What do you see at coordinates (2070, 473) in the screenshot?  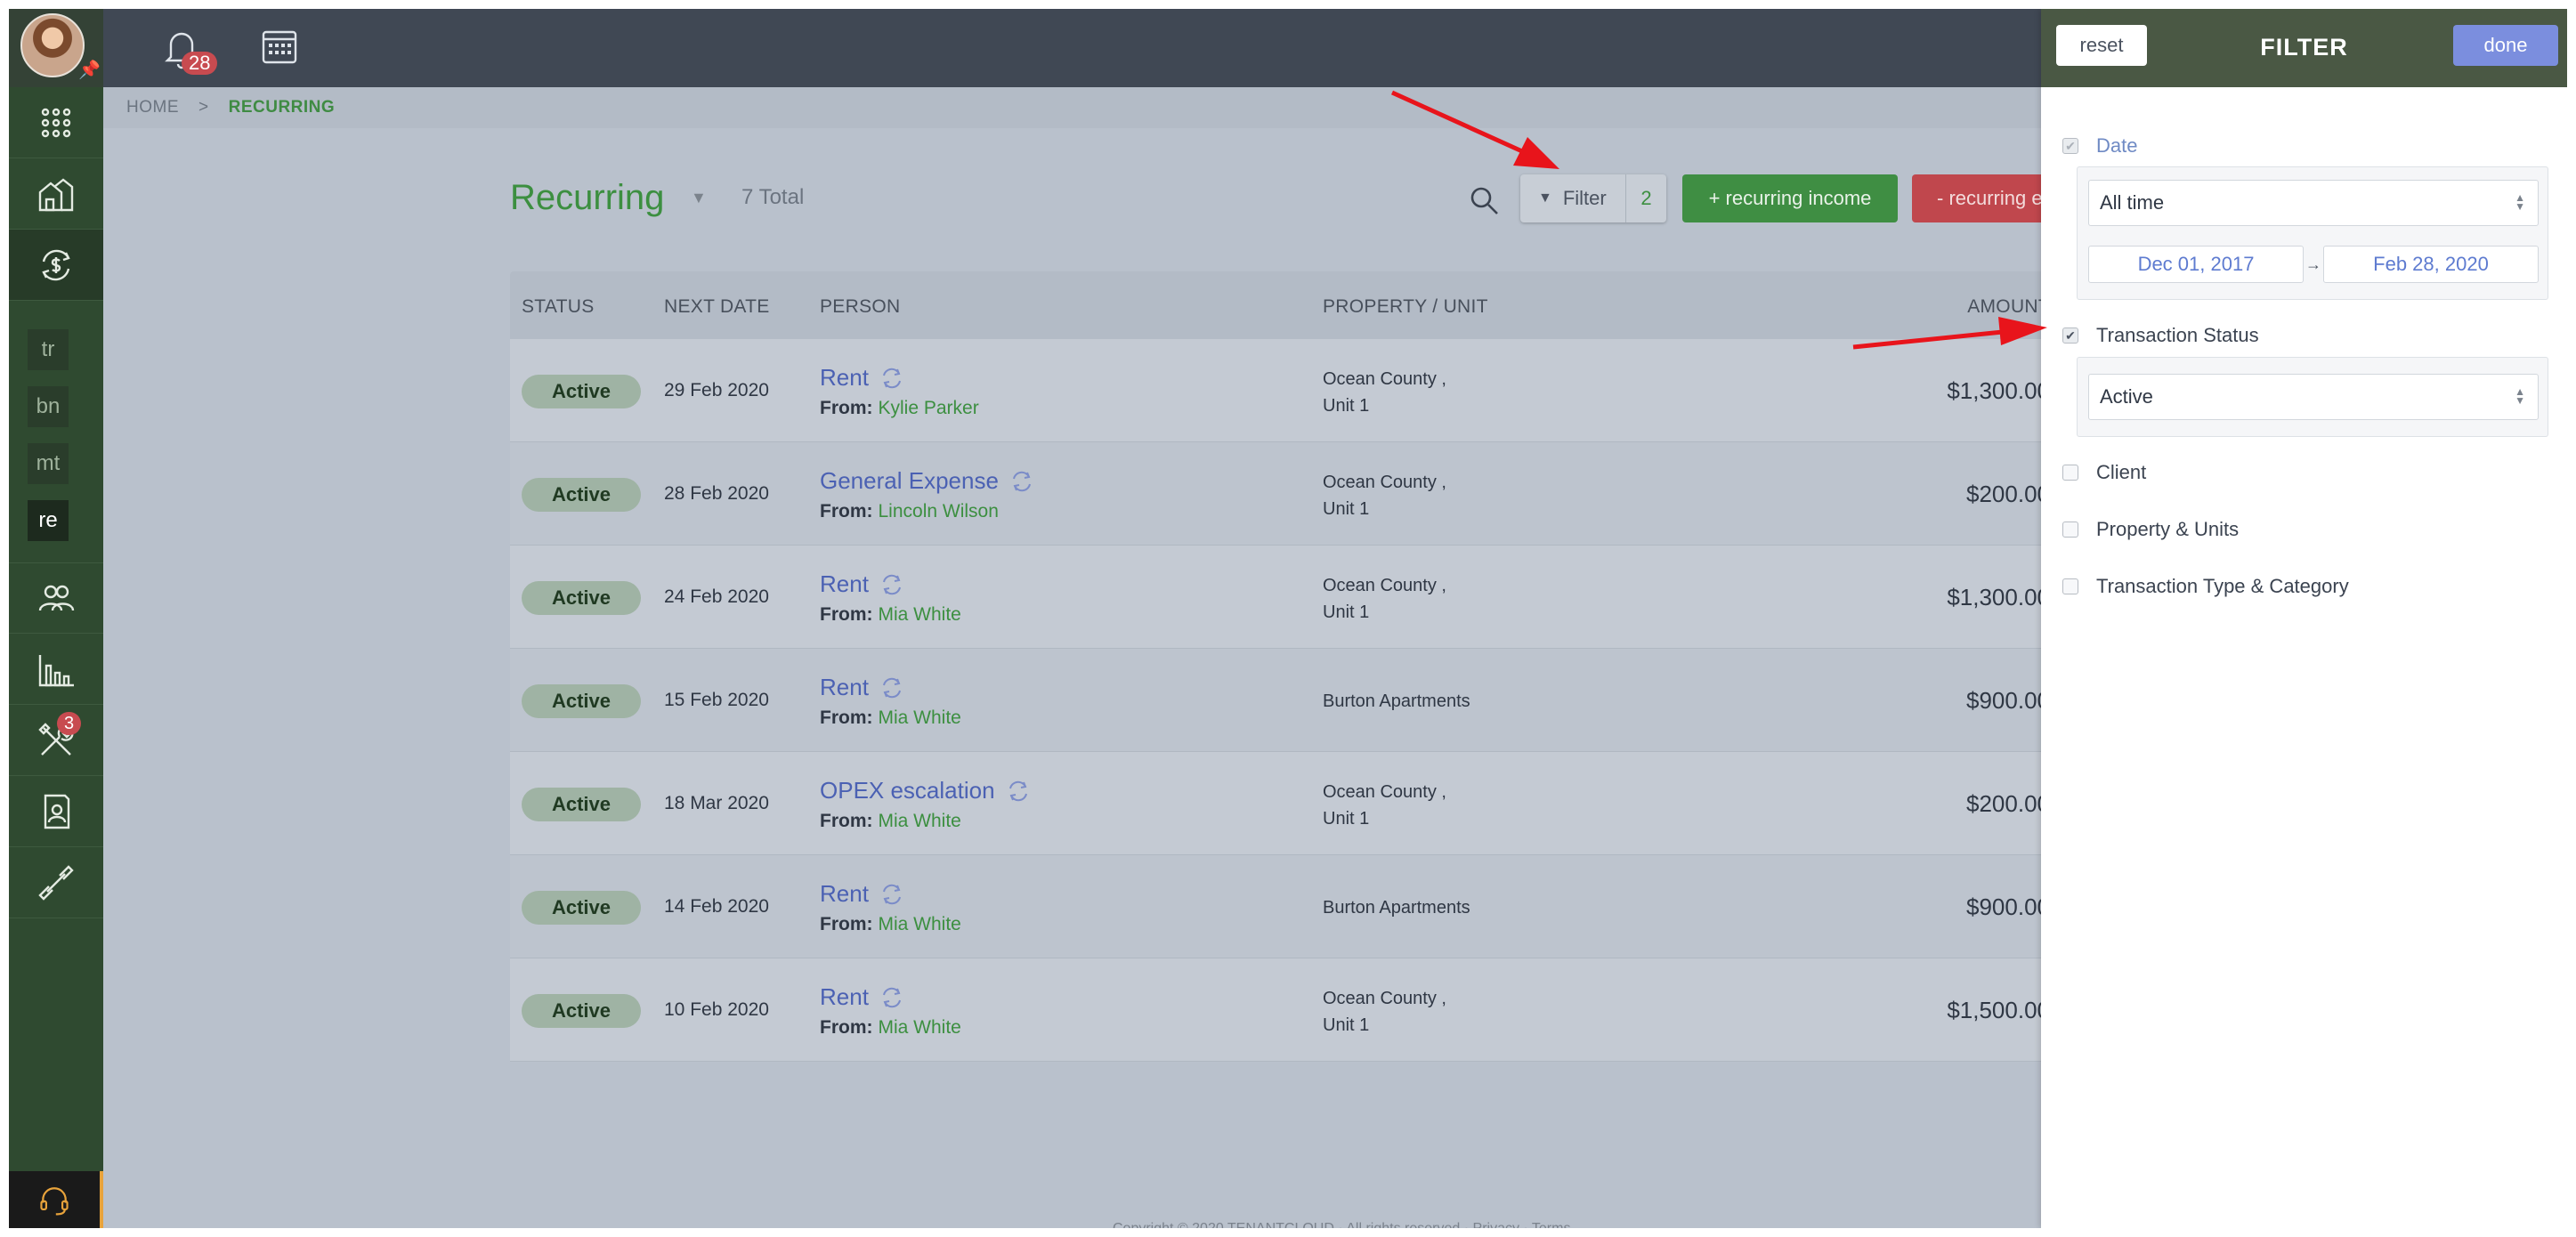 I see `client-checkbox` at bounding box center [2070, 473].